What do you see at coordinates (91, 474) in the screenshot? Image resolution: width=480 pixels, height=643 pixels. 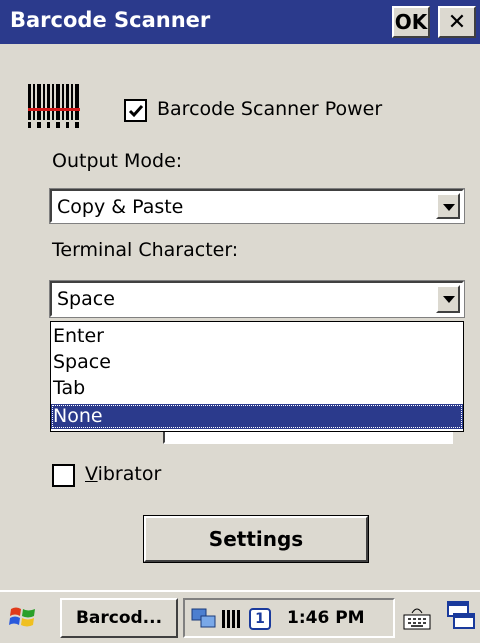 I see `vibrator-label-accel: V` at bounding box center [91, 474].